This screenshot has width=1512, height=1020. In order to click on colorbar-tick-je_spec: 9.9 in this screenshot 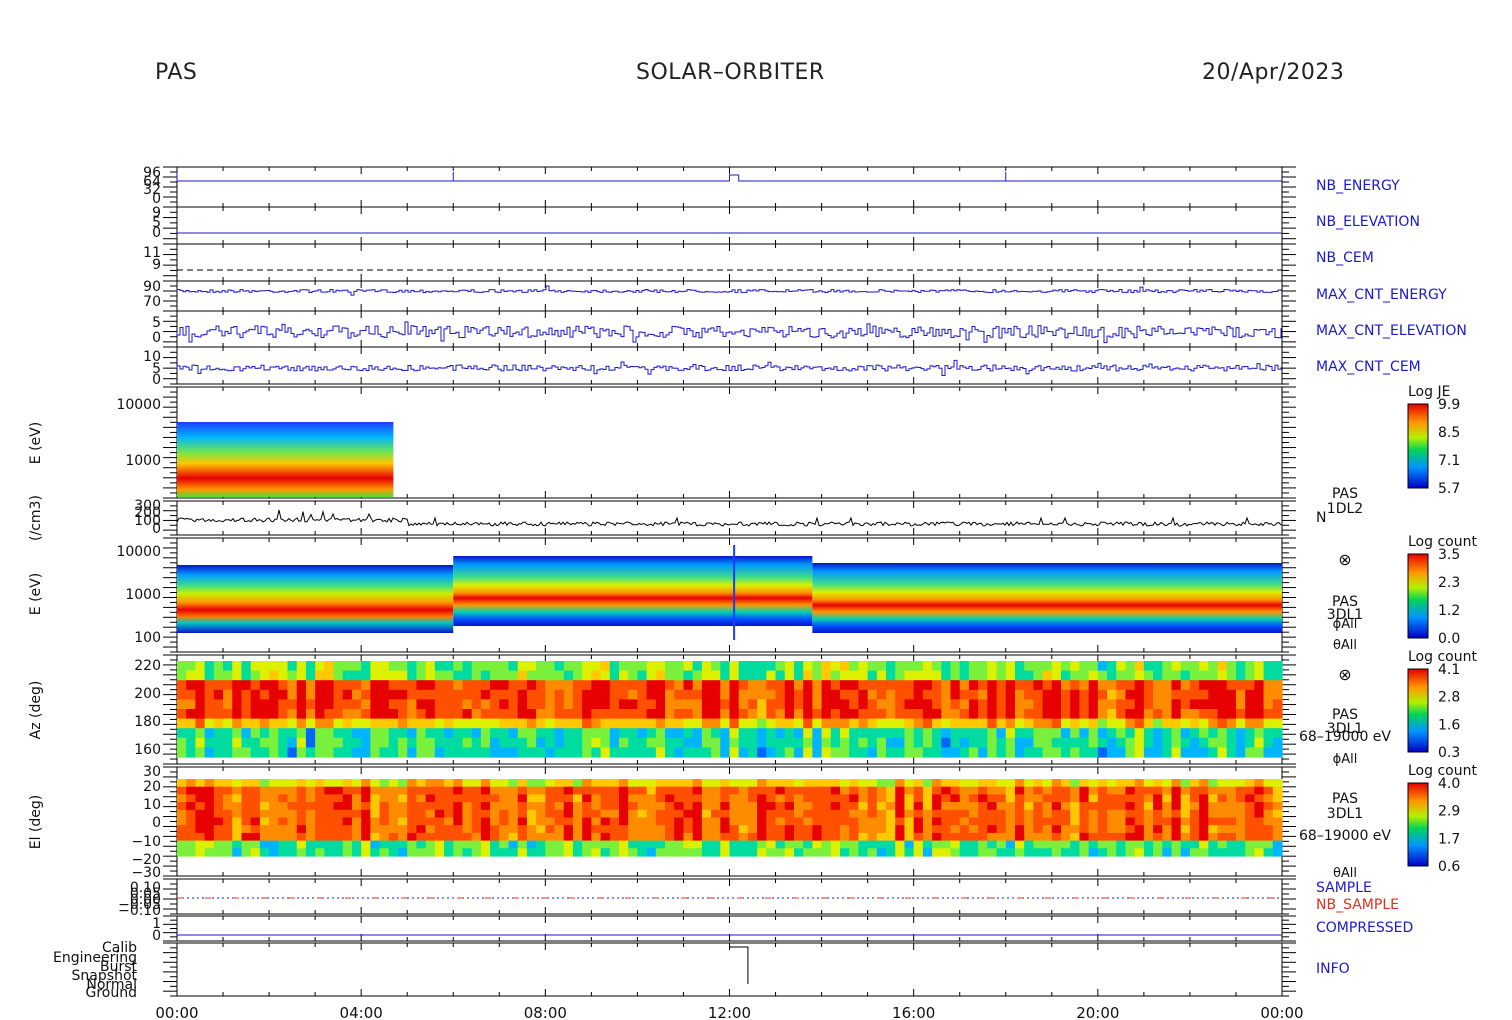, I will do `click(1449, 405)`.